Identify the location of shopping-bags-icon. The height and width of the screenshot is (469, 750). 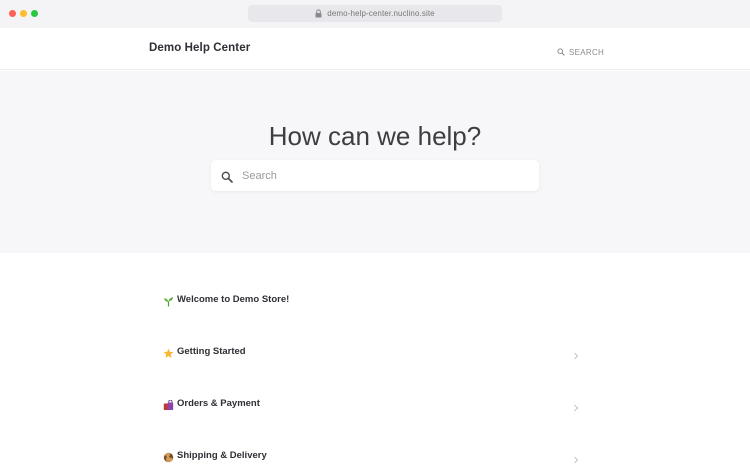
(168, 404).